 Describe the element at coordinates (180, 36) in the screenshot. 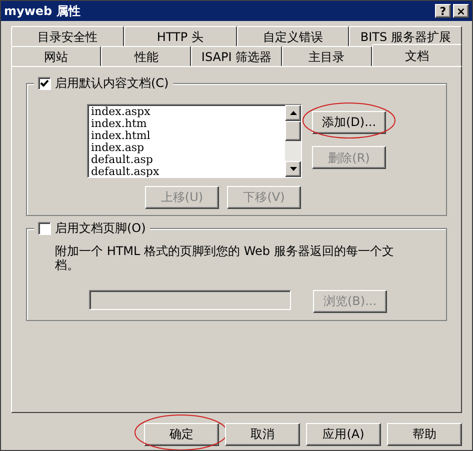

I see `tab: HTTP 头` at that location.